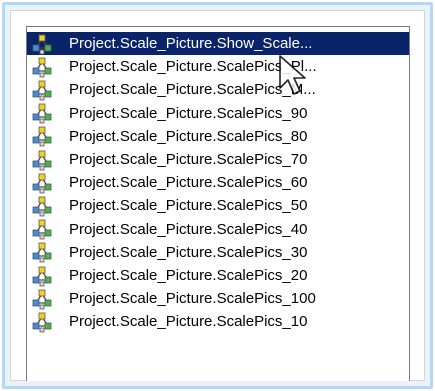 This screenshot has width=435, height=391. Describe the element at coordinates (188, 159) in the screenshot. I see `list-item-label: Project.Scale_Picture.ScalePics_70` at that location.